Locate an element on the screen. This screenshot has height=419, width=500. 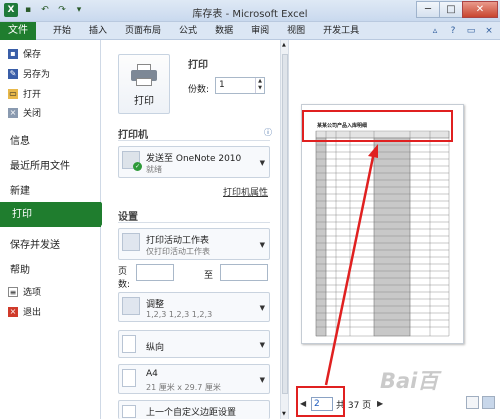
tab-insert: 插入 is located at coordinates (98, 31).